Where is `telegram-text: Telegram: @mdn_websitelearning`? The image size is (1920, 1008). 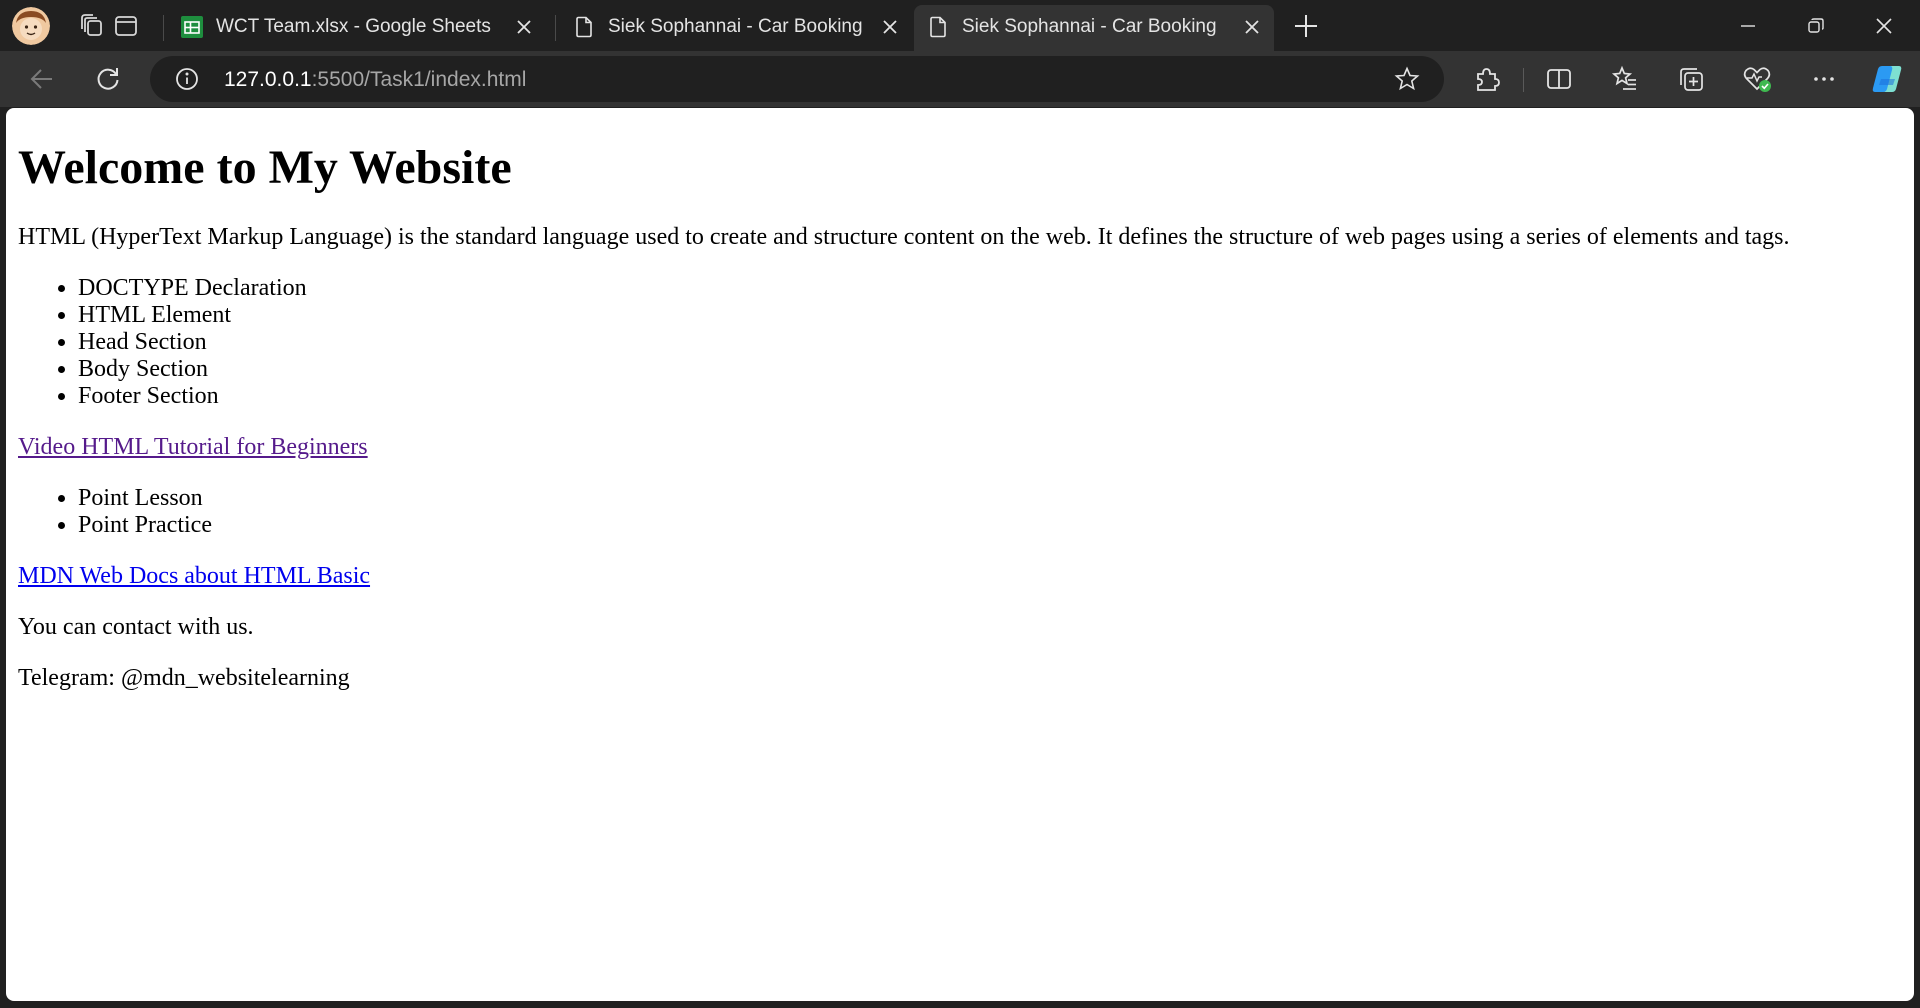
telegram-text: Telegram: @mdn_websitelearning is located at coordinates (184, 678).